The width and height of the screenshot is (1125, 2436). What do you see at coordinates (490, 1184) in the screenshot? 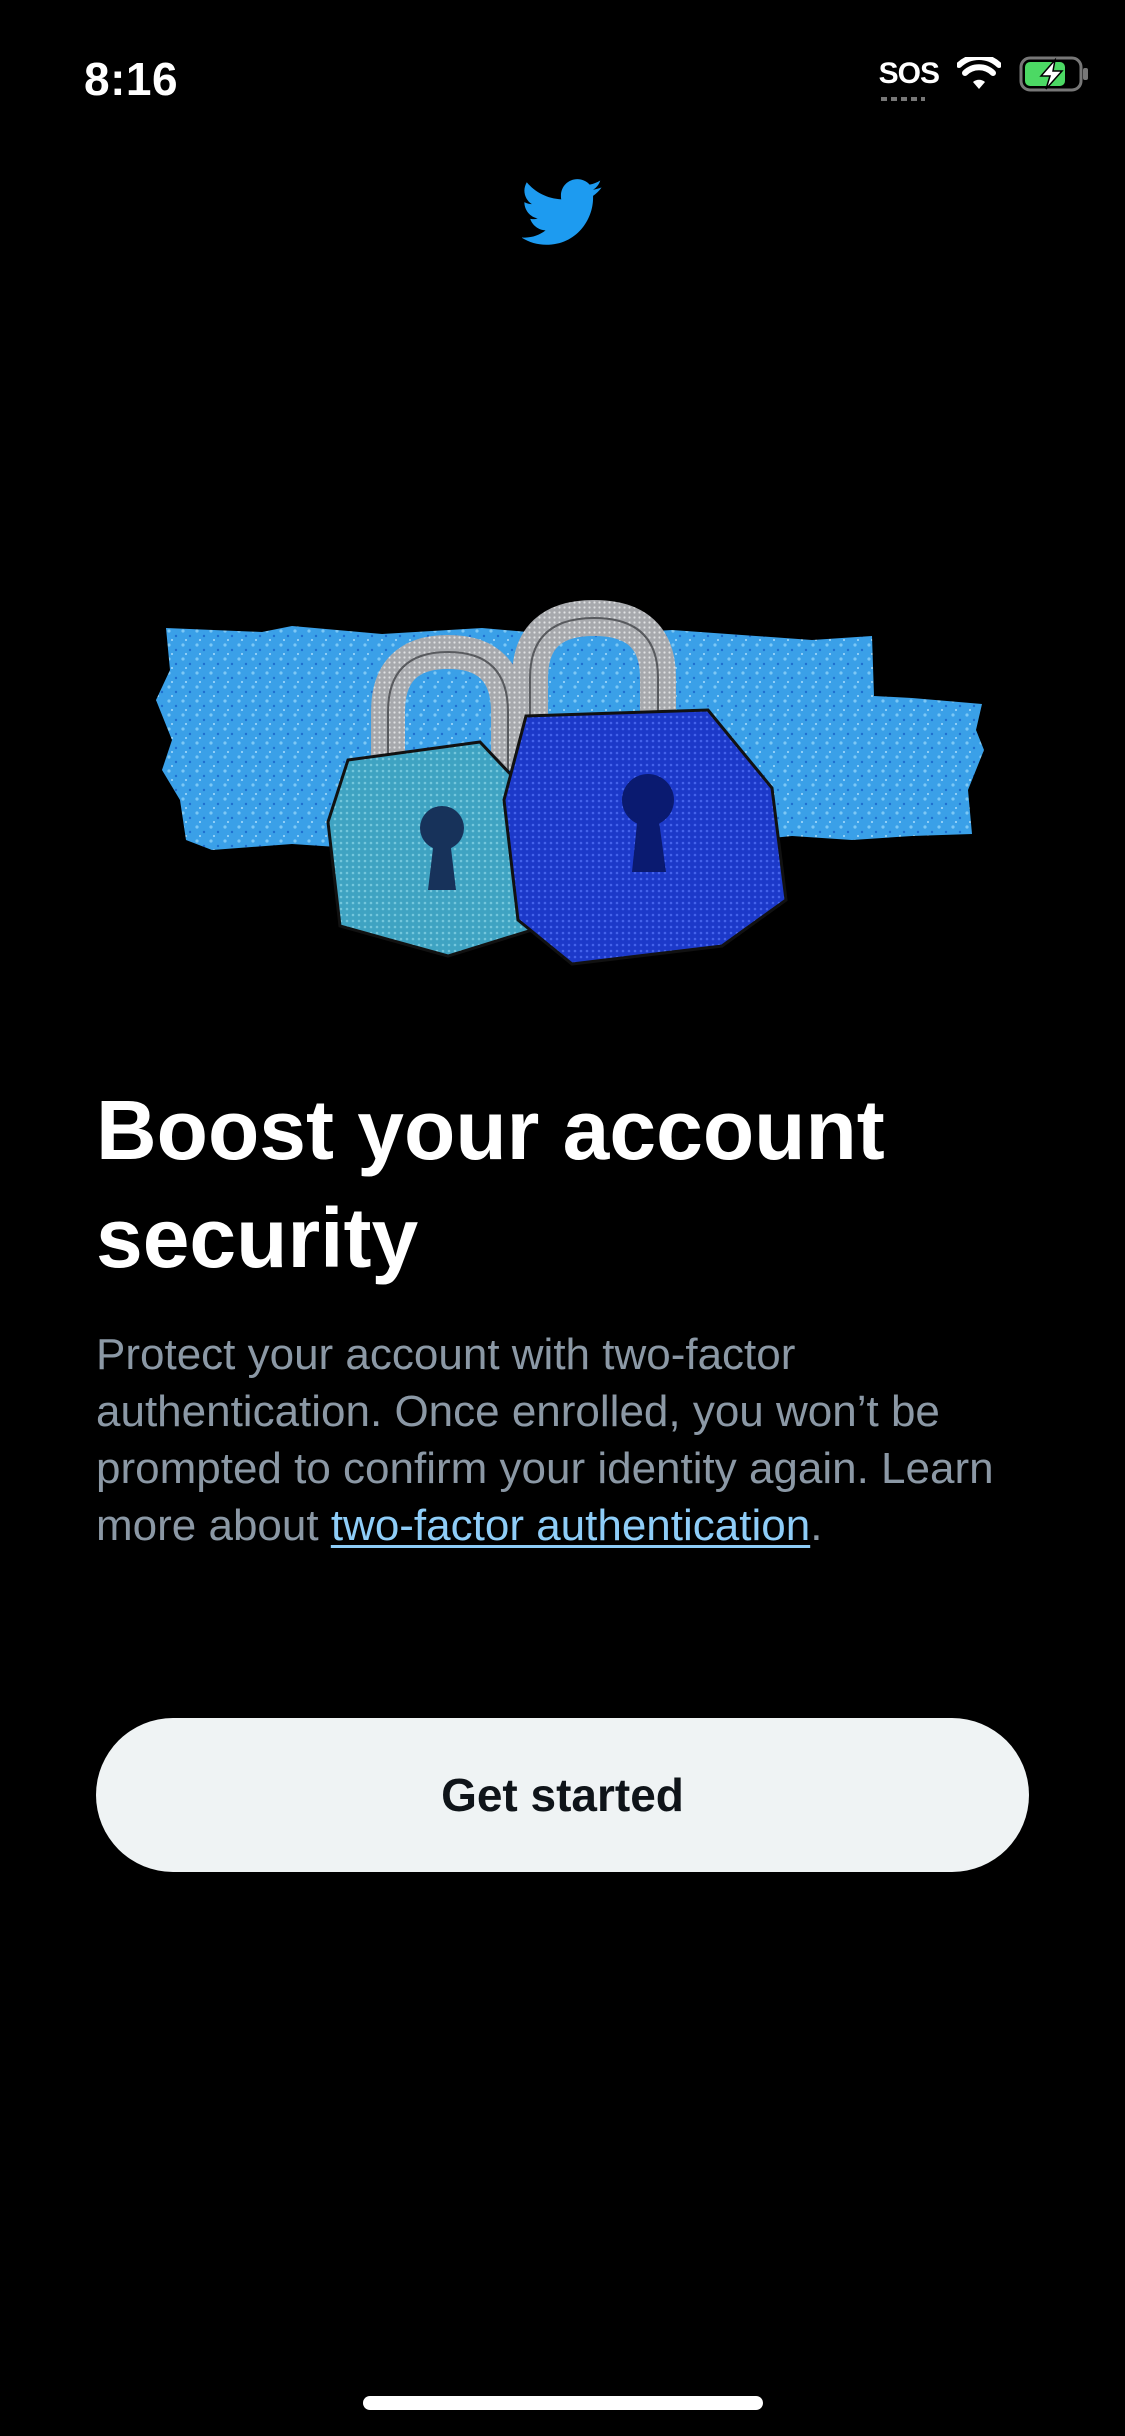
I see `page-title: Boost your account security` at bounding box center [490, 1184].